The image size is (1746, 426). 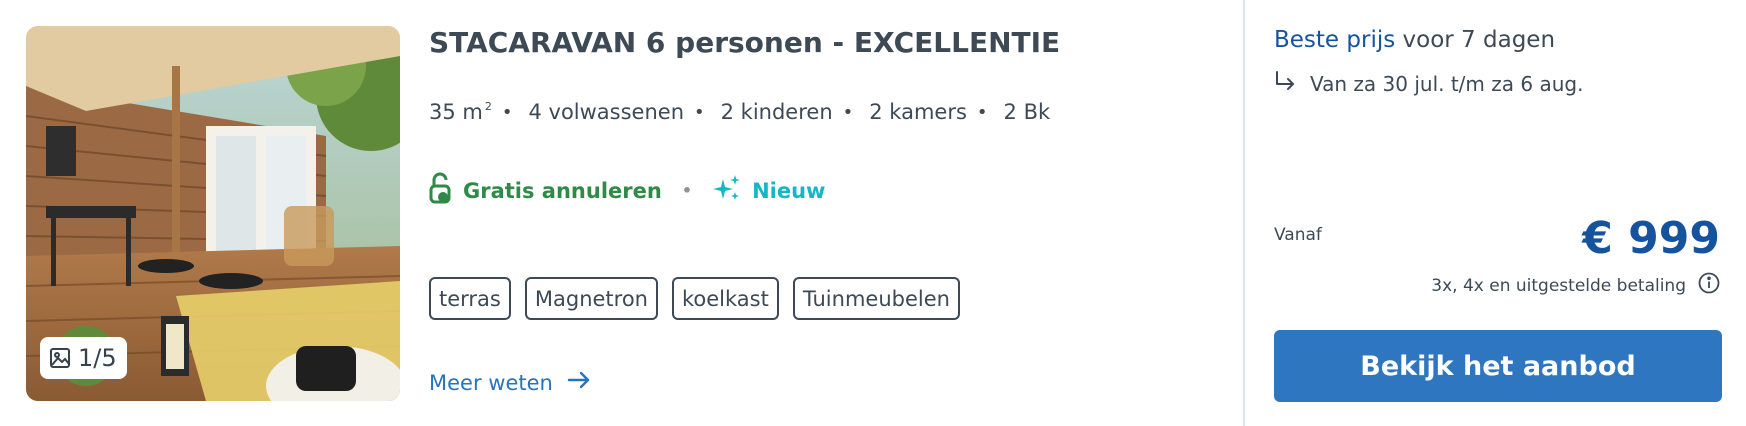 What do you see at coordinates (460, 112) in the screenshot?
I see `spec-area: 35 m2` at bounding box center [460, 112].